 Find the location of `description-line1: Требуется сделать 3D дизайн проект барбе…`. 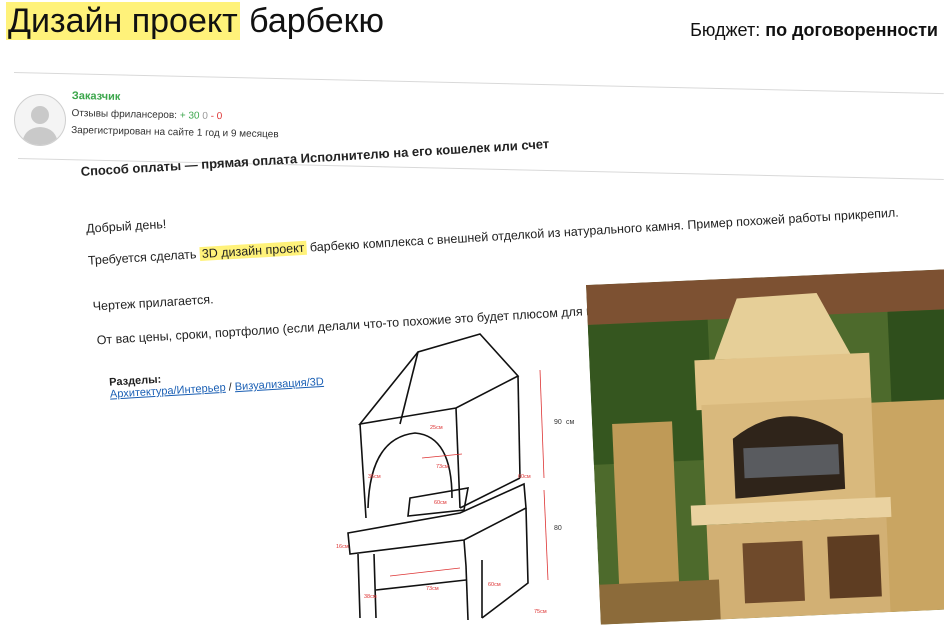

description-line1: Требуется сделать 3D дизайн проект барбе… is located at coordinates (494, 237).